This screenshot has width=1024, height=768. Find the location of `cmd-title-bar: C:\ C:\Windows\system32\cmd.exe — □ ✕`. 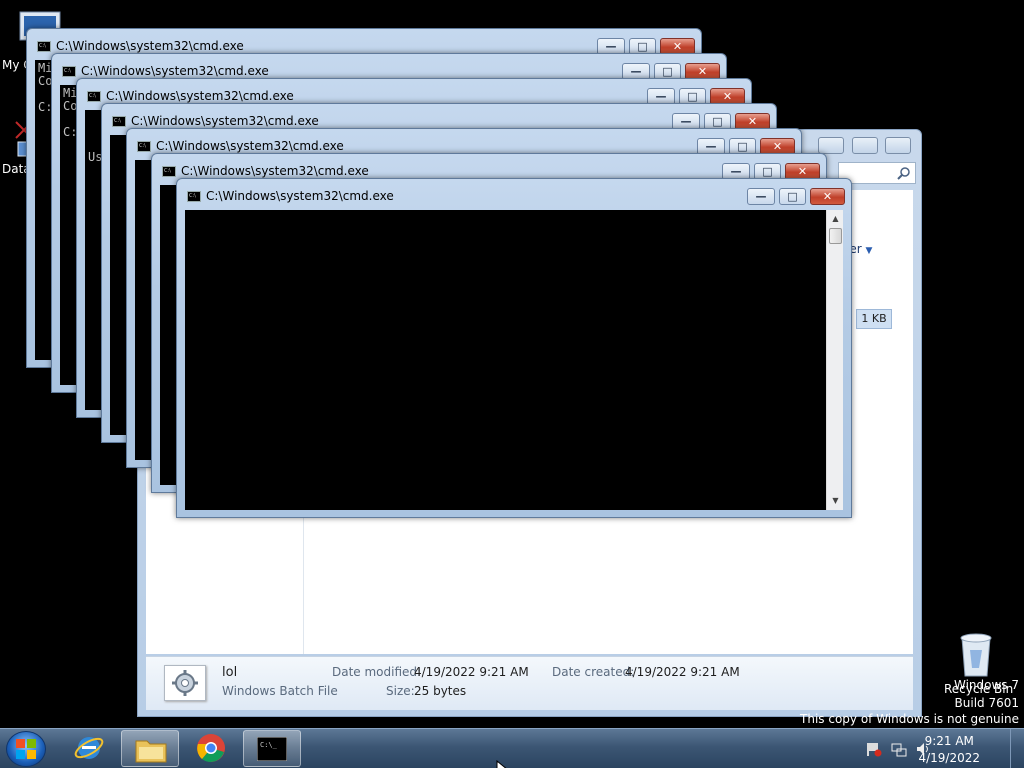

cmd-title-bar: C:\ C:\Windows\system32\cmd.exe — □ ✕ is located at coordinates (514, 194).